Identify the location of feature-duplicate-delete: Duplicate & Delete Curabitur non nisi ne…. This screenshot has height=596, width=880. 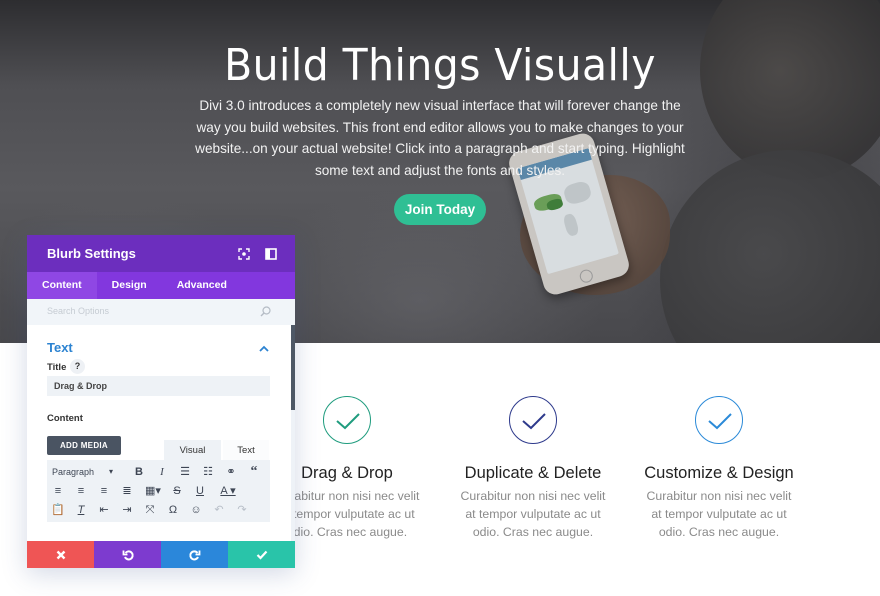
(533, 468).